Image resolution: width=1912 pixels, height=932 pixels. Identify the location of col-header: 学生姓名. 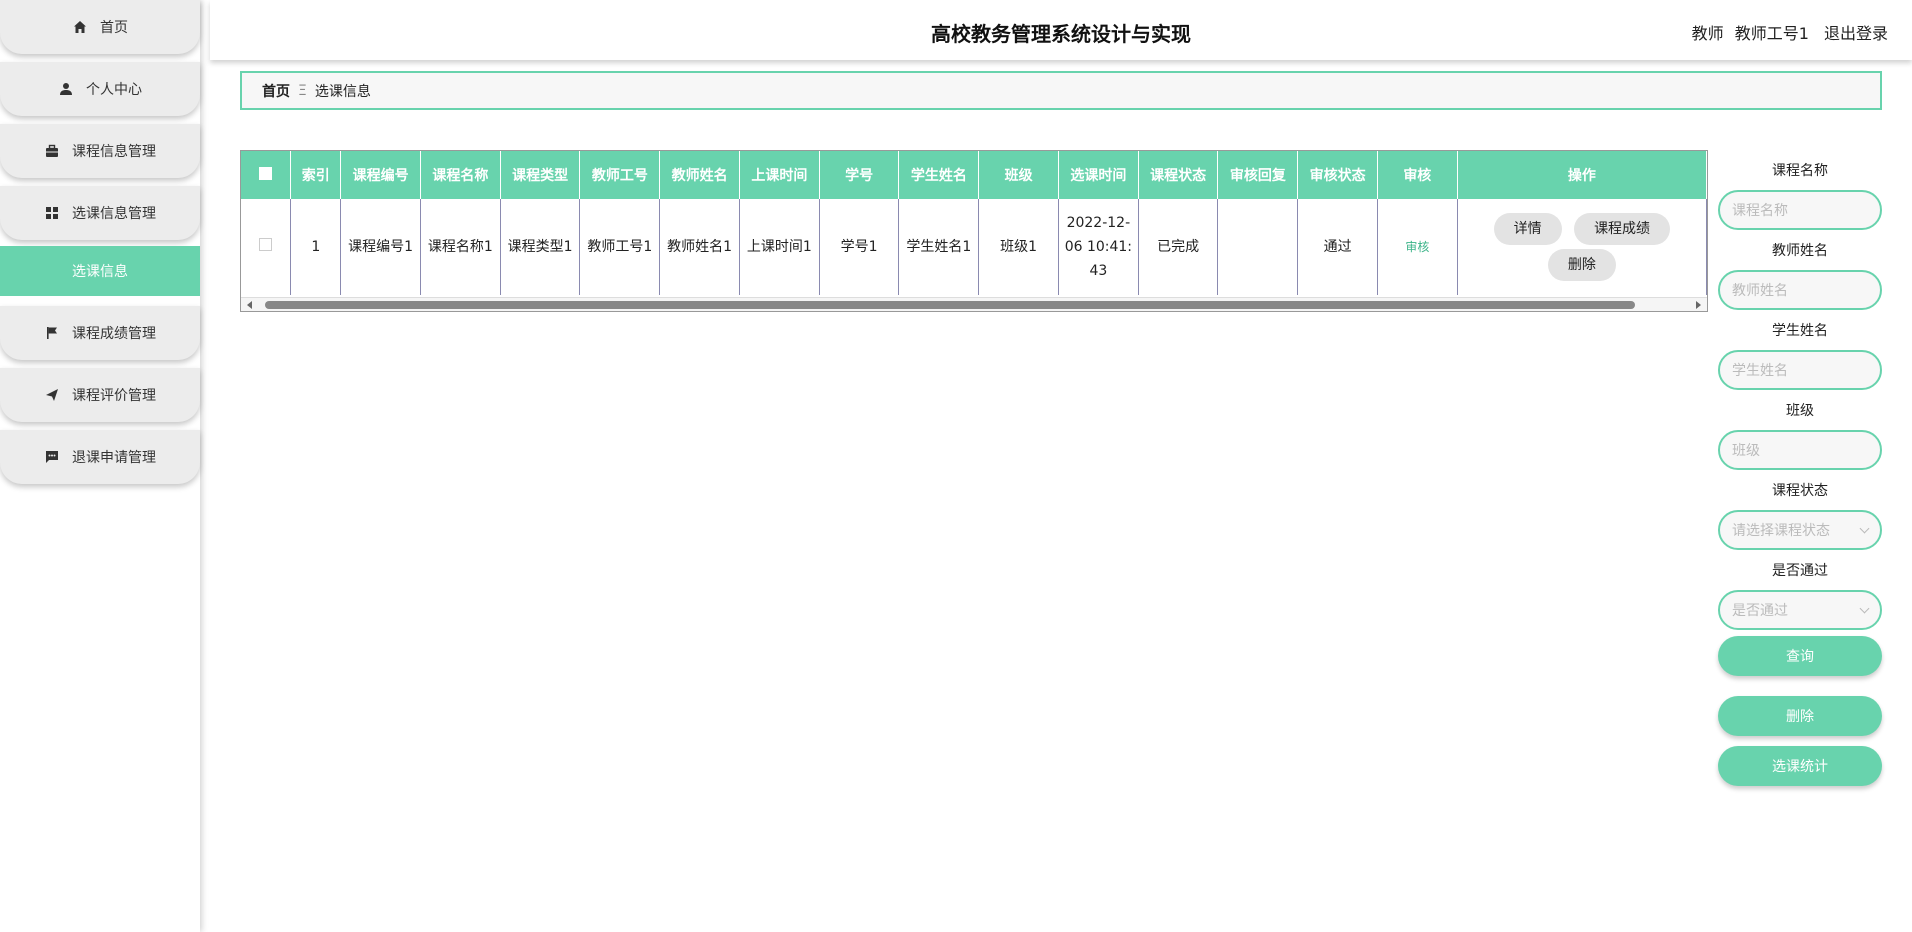
(939, 175).